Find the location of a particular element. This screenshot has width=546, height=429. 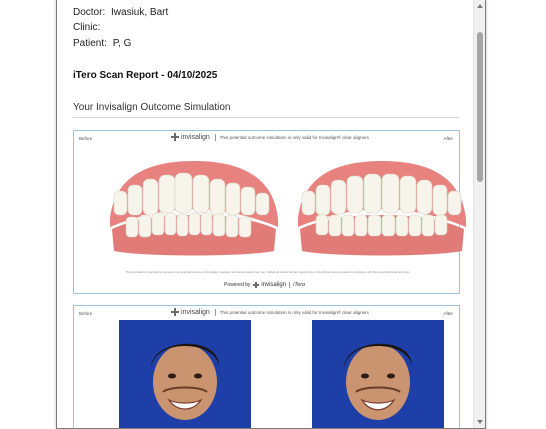

section-divider is located at coordinates (266, 117).